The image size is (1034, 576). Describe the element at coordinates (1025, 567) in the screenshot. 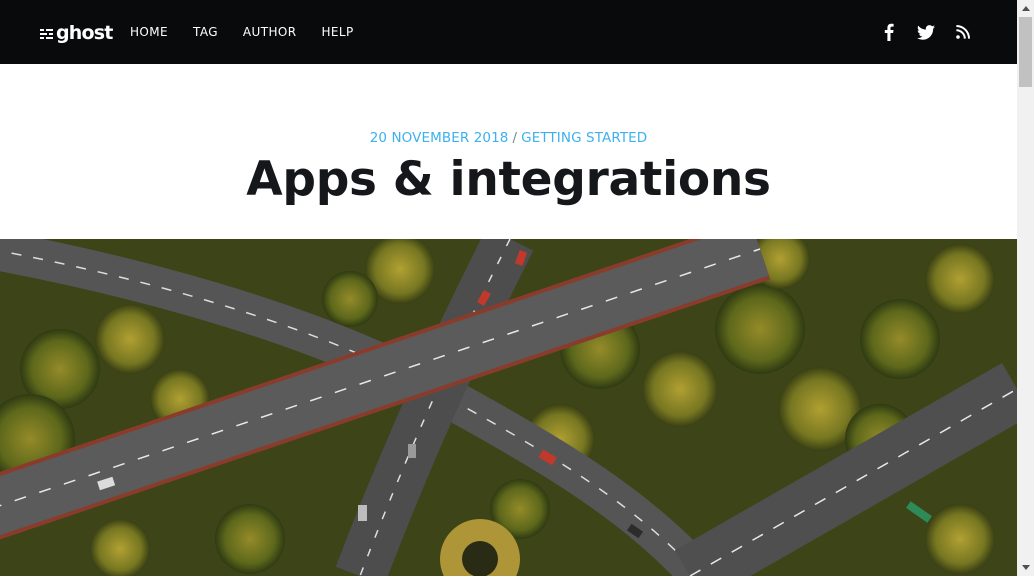

I see `scroll-down-arrow-icon` at that location.